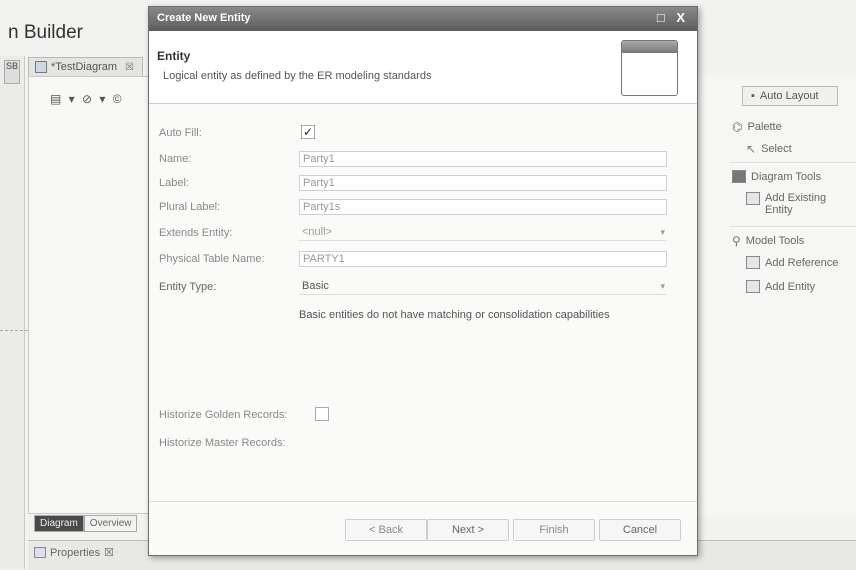  What do you see at coordinates (59, 523) in the screenshot?
I see `tab-diagram: Diagram` at bounding box center [59, 523].